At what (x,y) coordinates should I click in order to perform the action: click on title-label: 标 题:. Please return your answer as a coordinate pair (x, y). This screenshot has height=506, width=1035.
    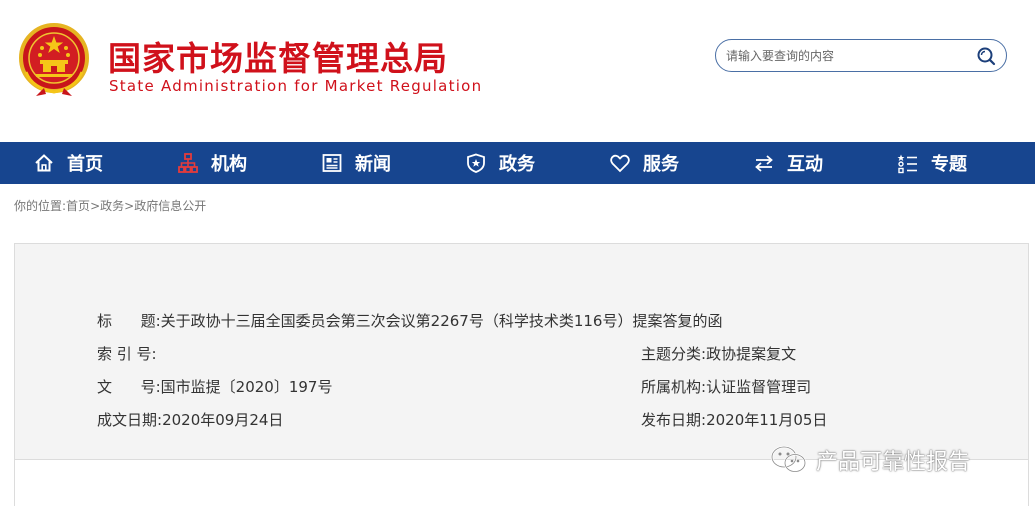
    Looking at the image, I should click on (129, 321).